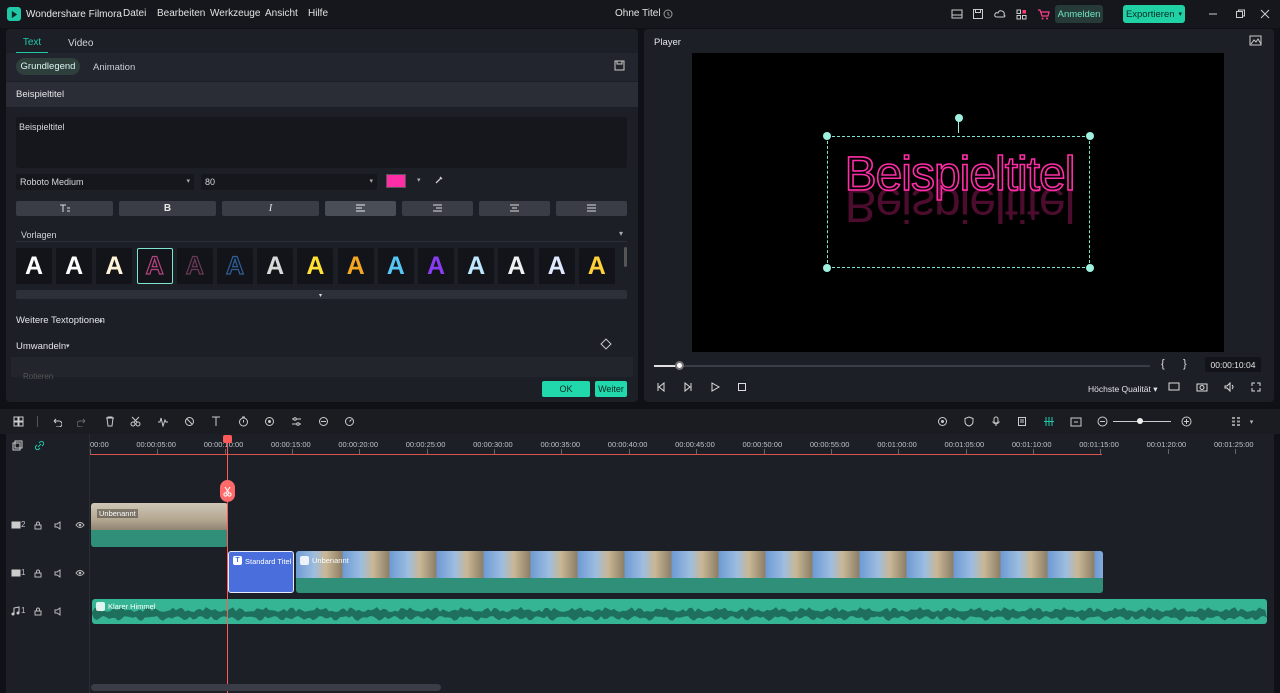 This screenshot has height=693, width=1280. What do you see at coordinates (32, 43) in the screenshot?
I see `tab-text: Text` at bounding box center [32, 43].